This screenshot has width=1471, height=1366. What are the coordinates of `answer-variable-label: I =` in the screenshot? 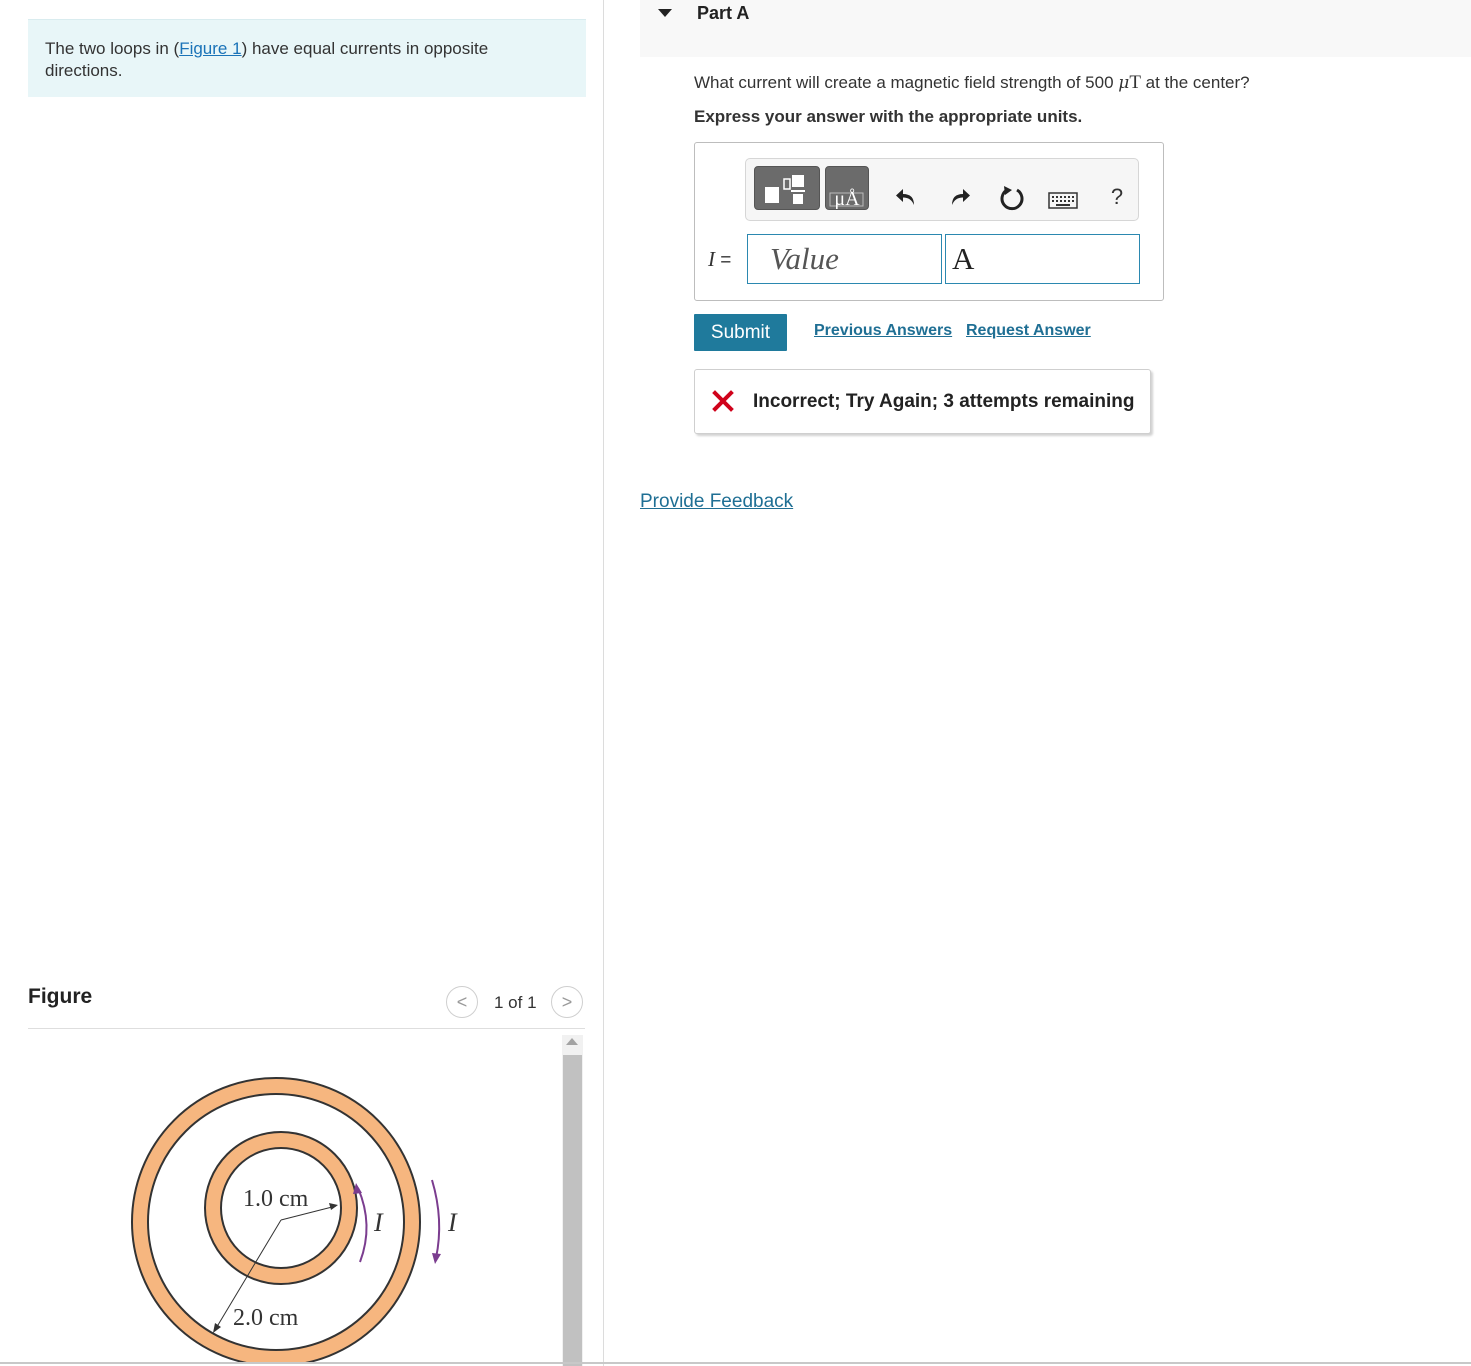 It's located at (719, 259).